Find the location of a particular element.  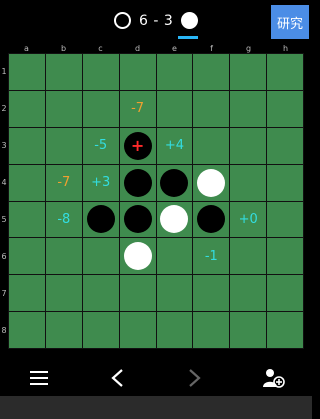

board-cell-f2 is located at coordinates (211, 108).